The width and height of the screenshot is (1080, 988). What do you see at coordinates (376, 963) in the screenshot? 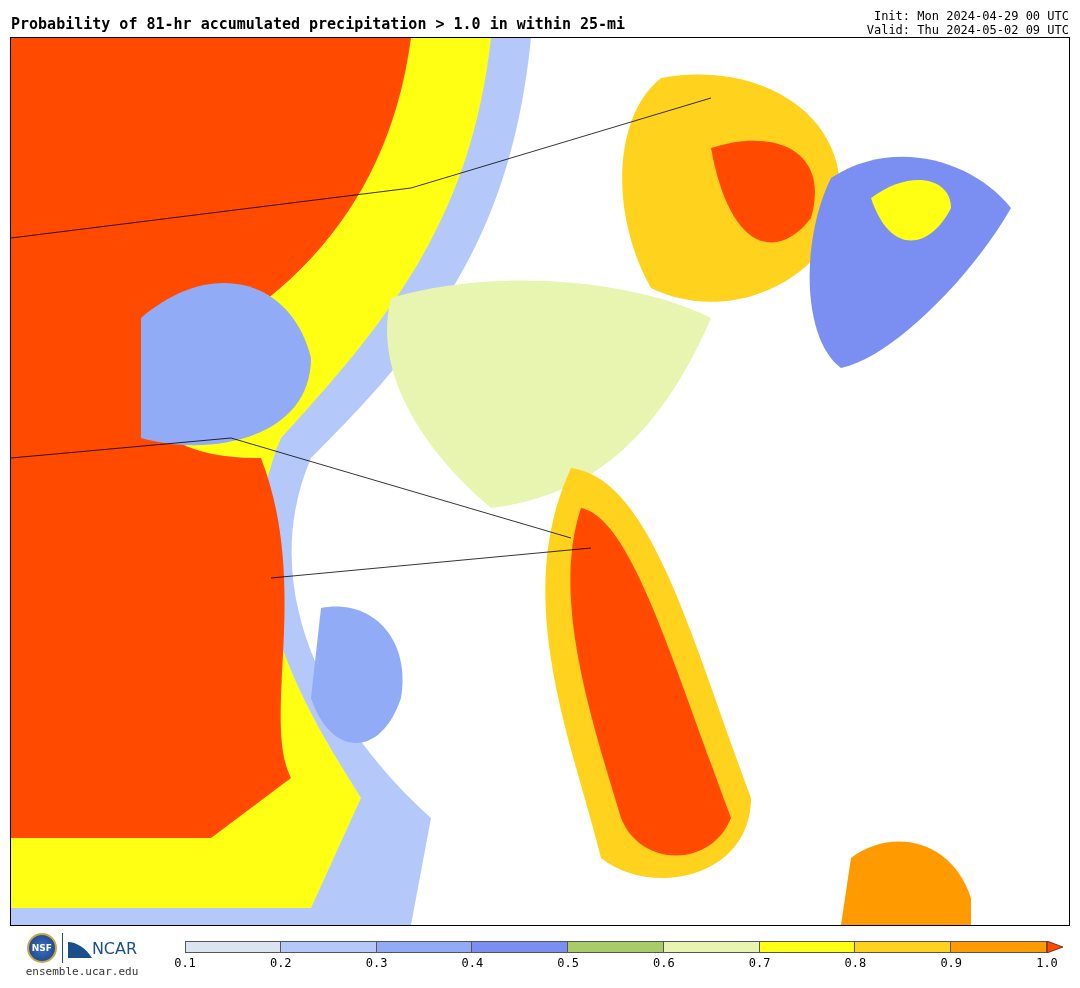
I see `colorbar-tick-label: 0.3` at bounding box center [376, 963].